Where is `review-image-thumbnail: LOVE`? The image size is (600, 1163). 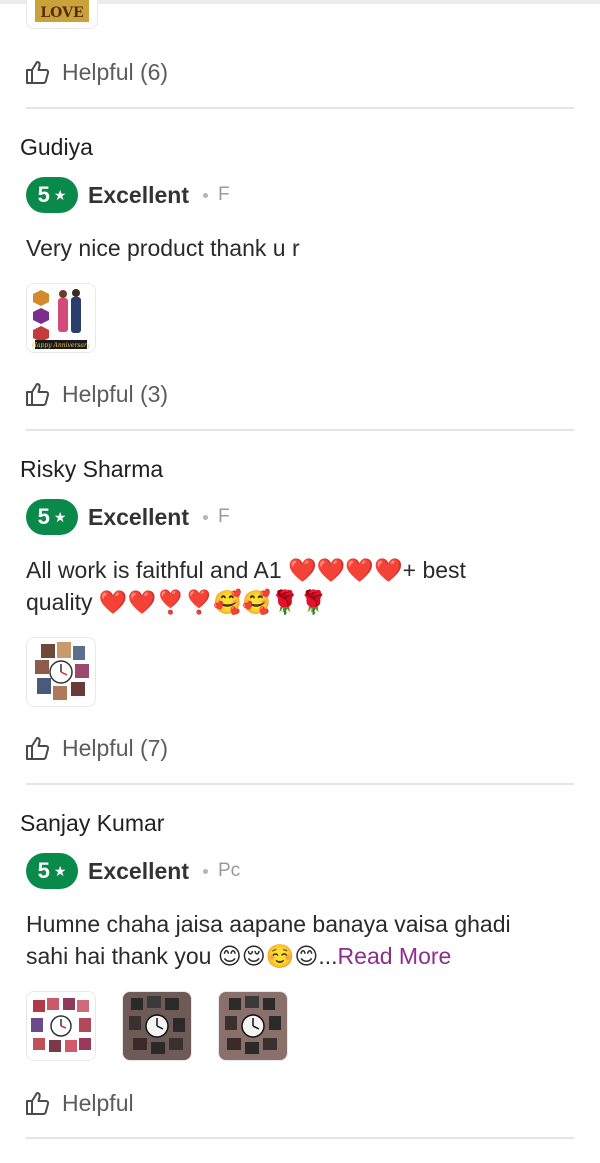 review-image-thumbnail: LOVE is located at coordinates (62, 14).